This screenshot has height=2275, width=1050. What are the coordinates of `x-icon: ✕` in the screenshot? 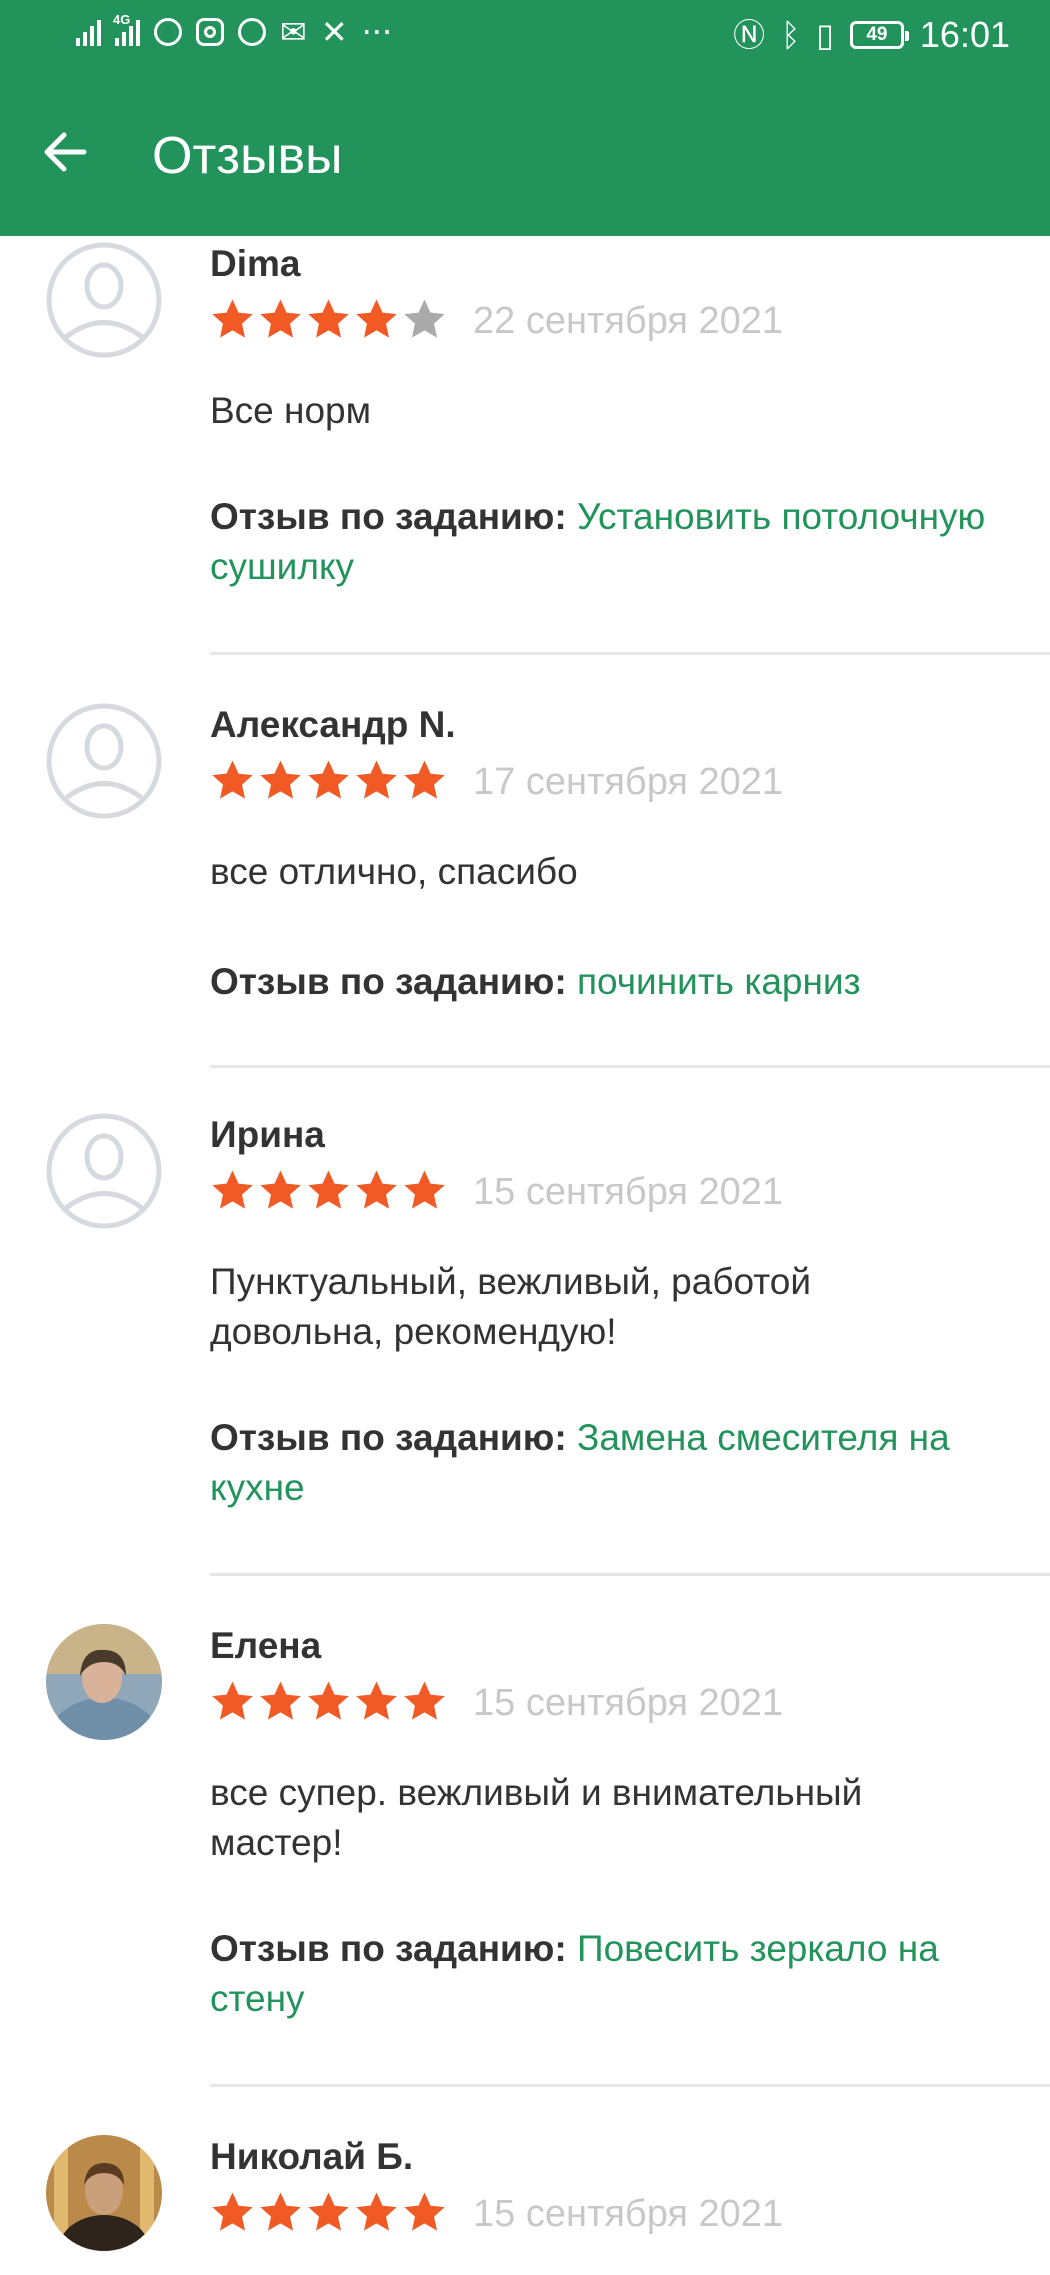 It's located at (334, 32).